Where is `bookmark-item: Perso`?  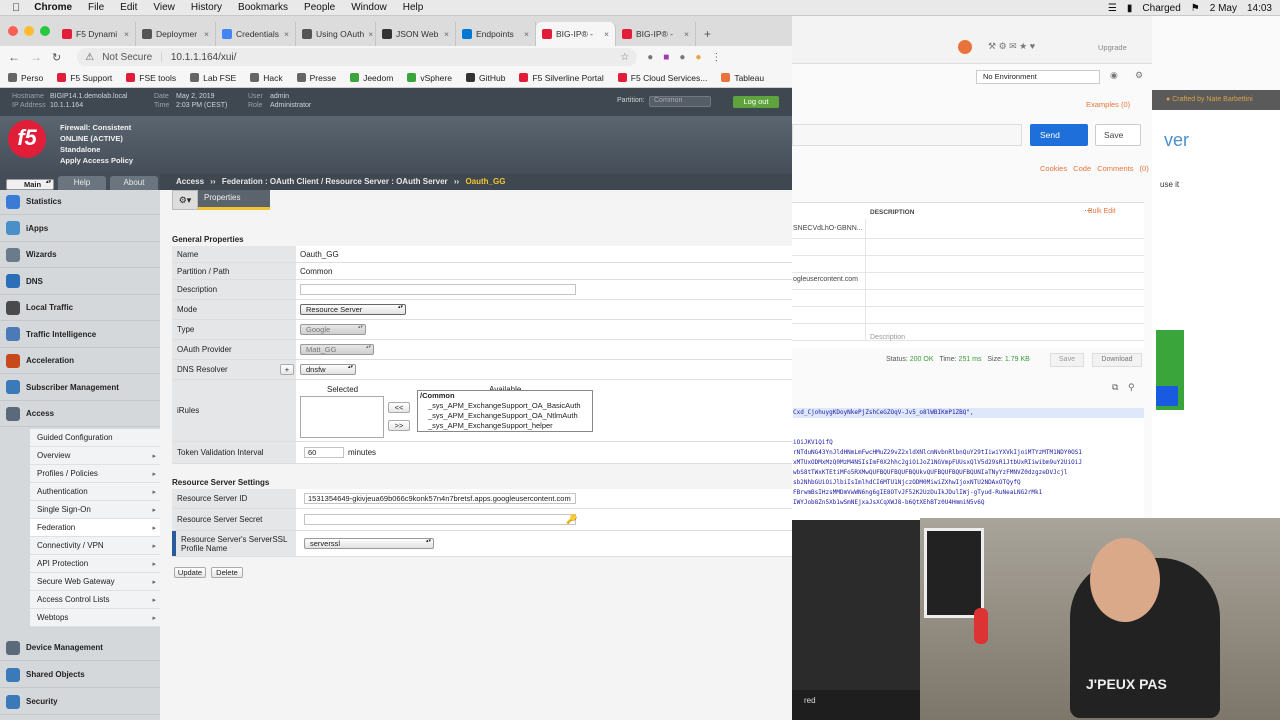 bookmark-item: Perso is located at coordinates (25, 78).